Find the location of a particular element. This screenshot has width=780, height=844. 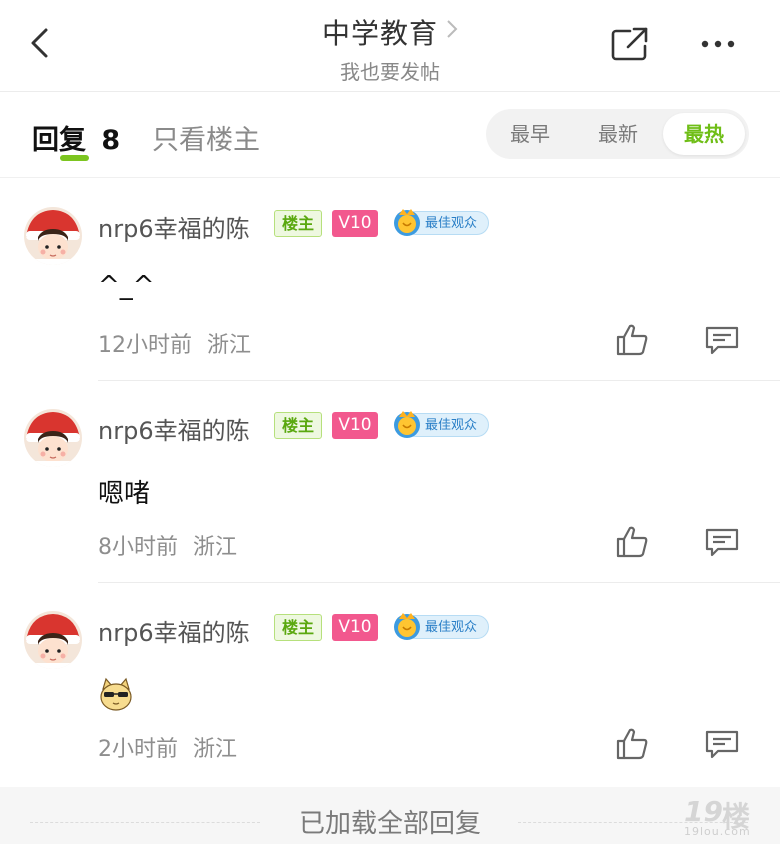

chevron-right-icon is located at coordinates (452, 29).